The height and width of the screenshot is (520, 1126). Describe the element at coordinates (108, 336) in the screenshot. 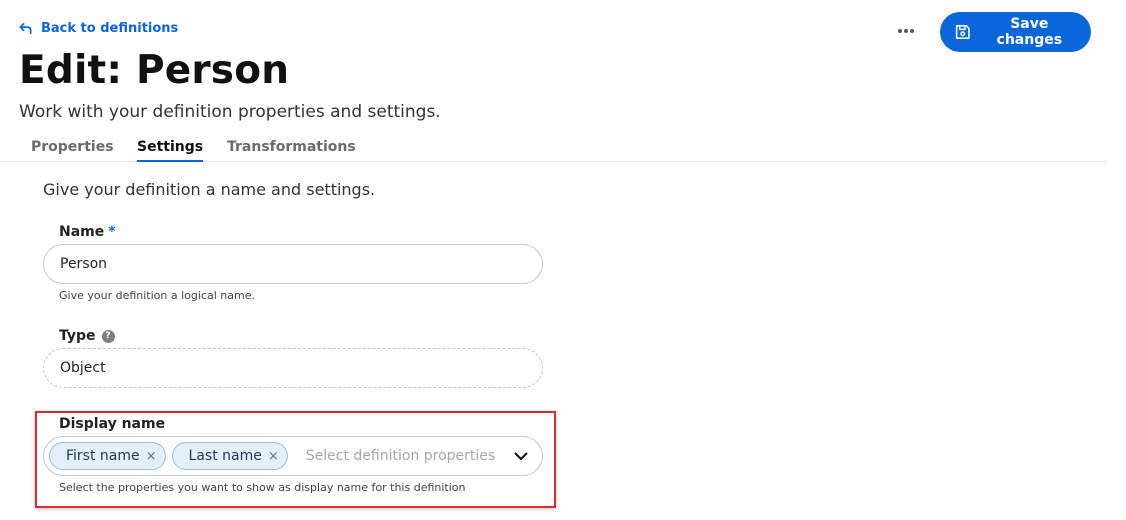

I see `help-circle-icon: ?` at that location.